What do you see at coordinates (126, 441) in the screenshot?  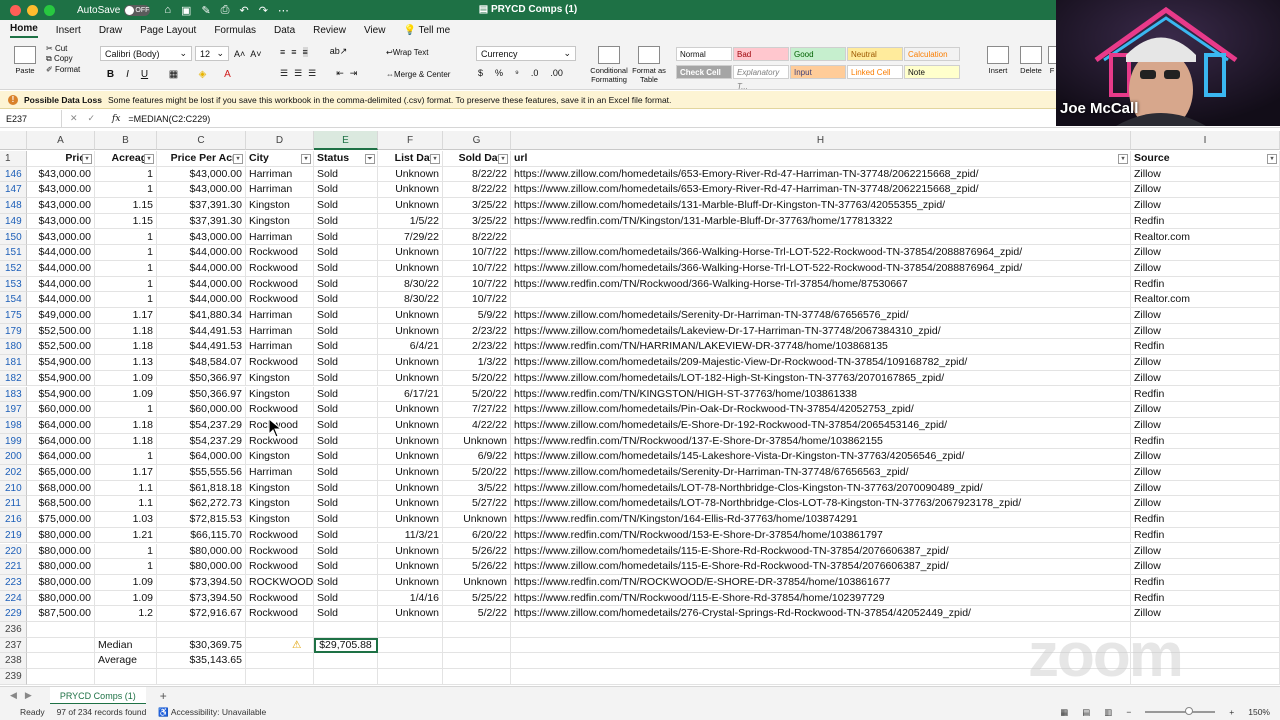 I see `cell-acreage: 1.18` at bounding box center [126, 441].